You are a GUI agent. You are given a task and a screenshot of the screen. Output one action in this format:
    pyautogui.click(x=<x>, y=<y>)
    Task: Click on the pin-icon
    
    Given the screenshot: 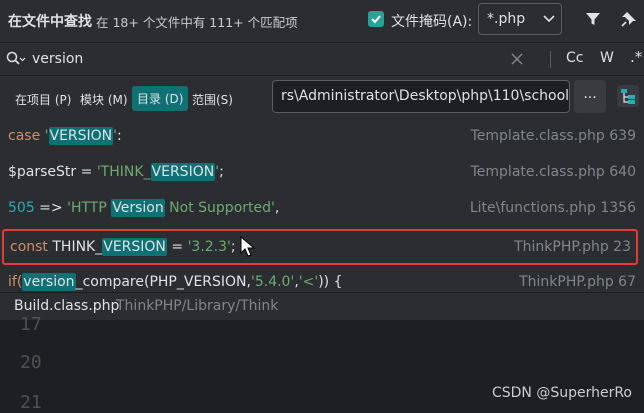 What is the action you would take?
    pyautogui.click(x=629, y=19)
    